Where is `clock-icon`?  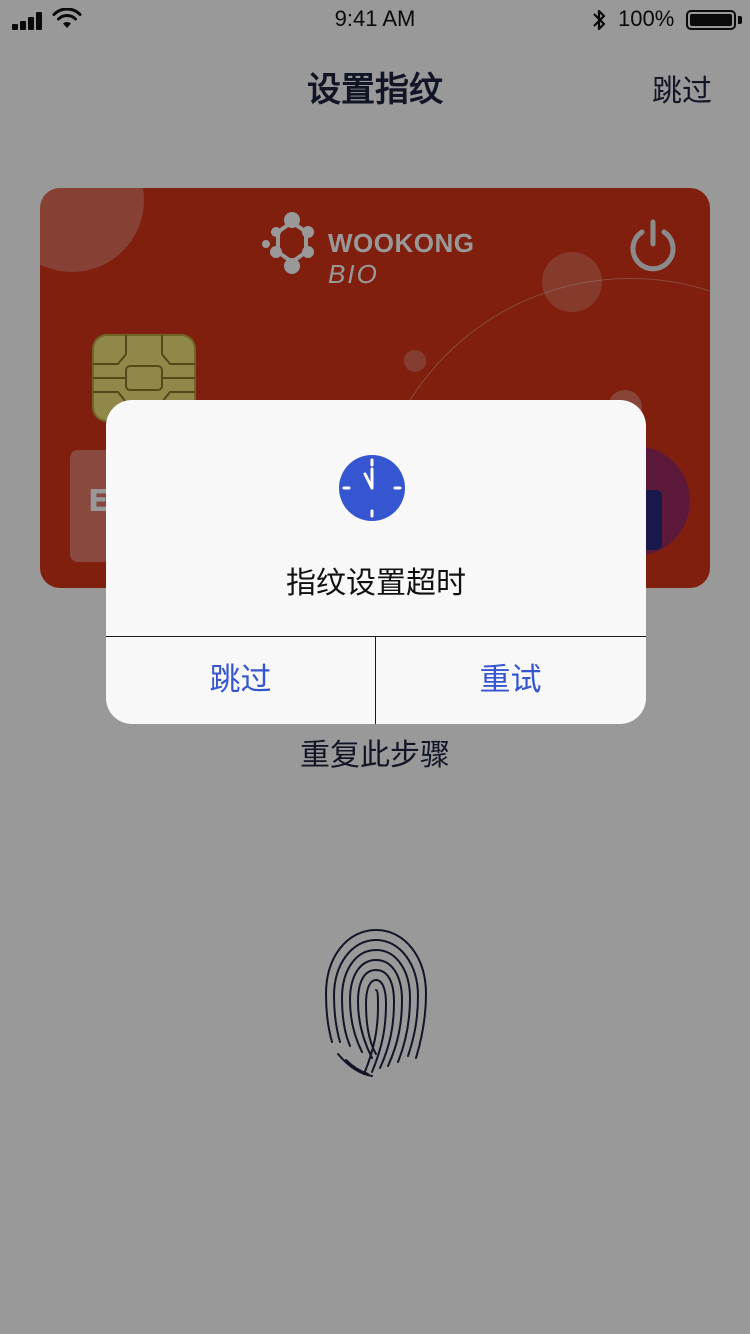
clock-icon is located at coordinates (372, 488).